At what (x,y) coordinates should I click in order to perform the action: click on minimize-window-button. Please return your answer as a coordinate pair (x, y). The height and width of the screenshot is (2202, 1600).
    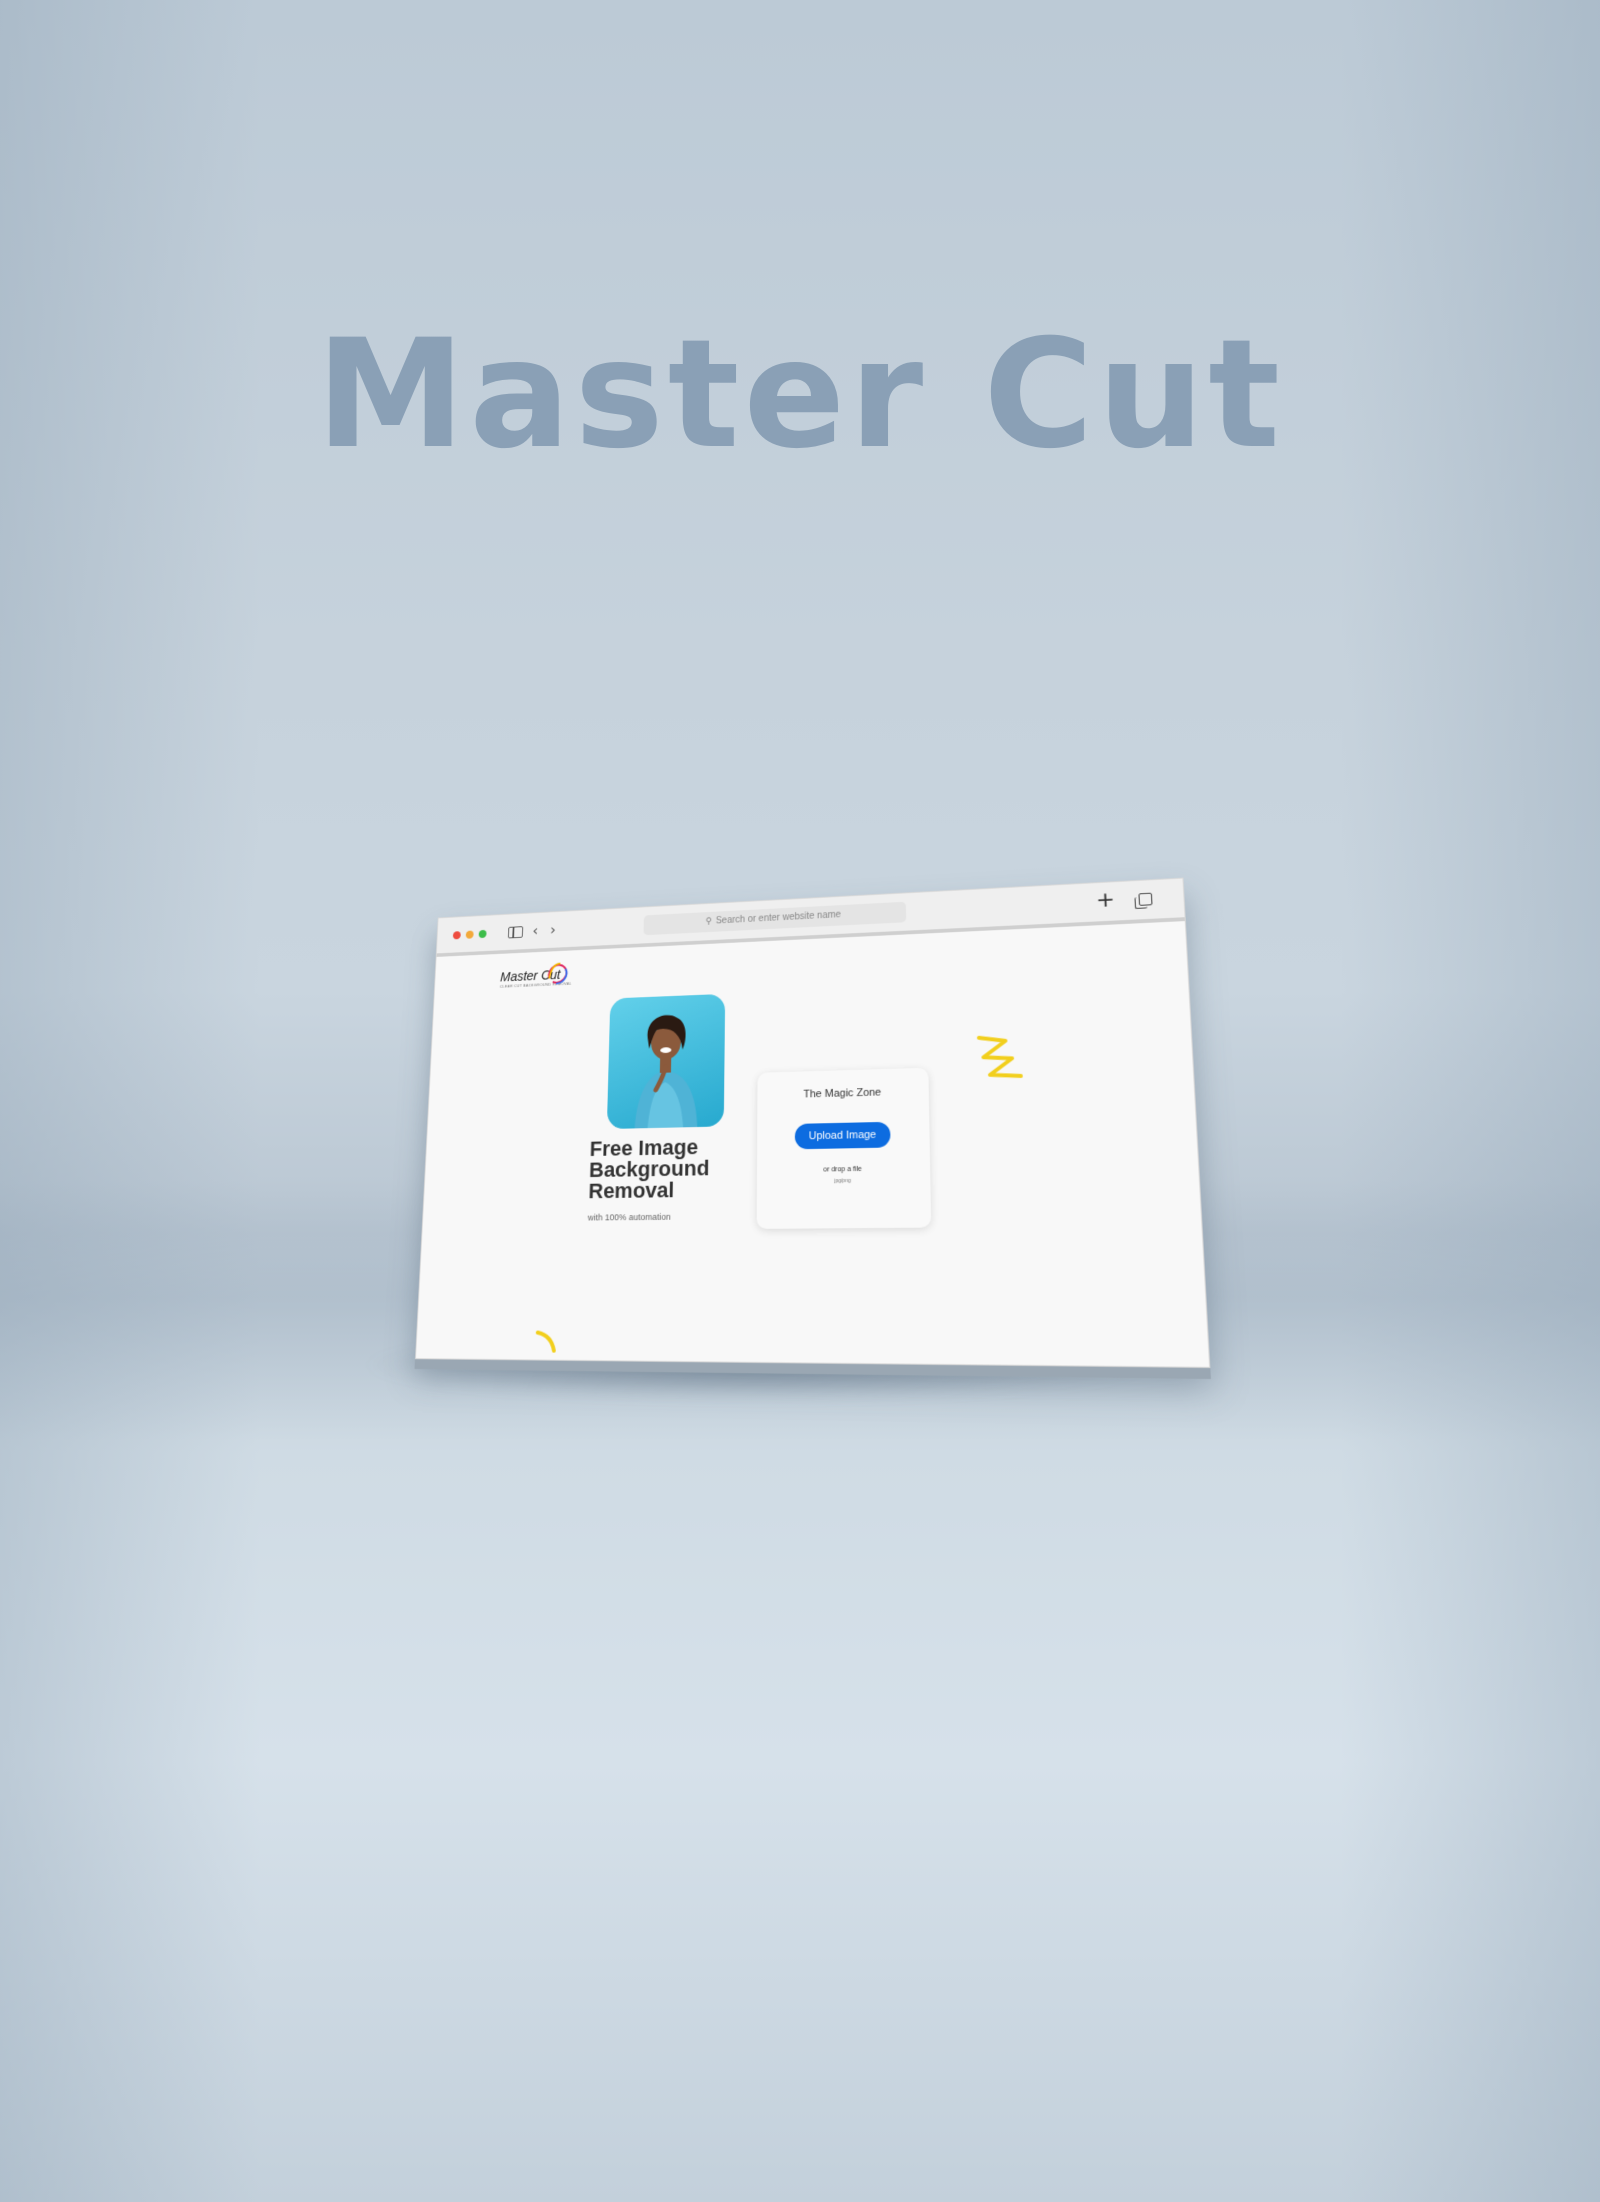
    Looking at the image, I should click on (469, 934).